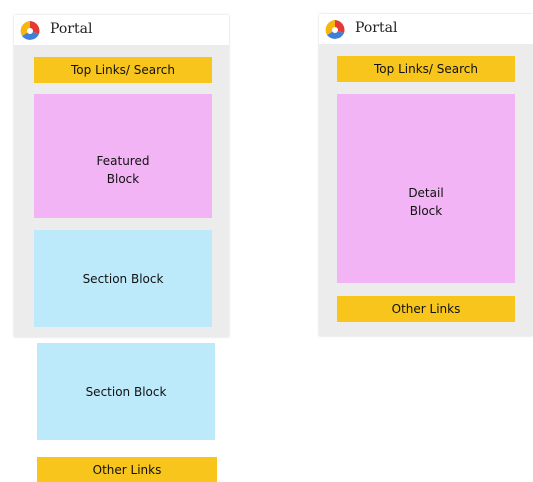 This screenshot has height=482, width=533. I want to click on right-header: Portal, so click(426, 29).